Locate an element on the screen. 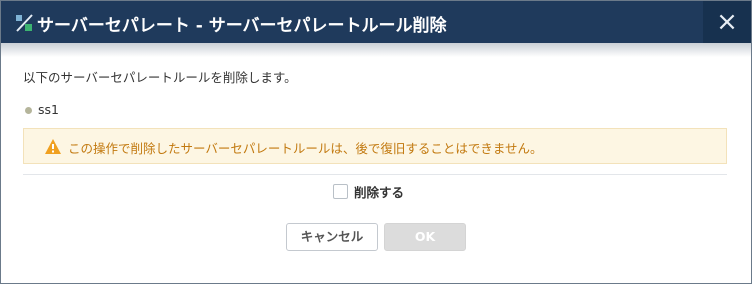  intro-text: 以下のサーバーセパレートルールを削除します。 is located at coordinates (160, 77).